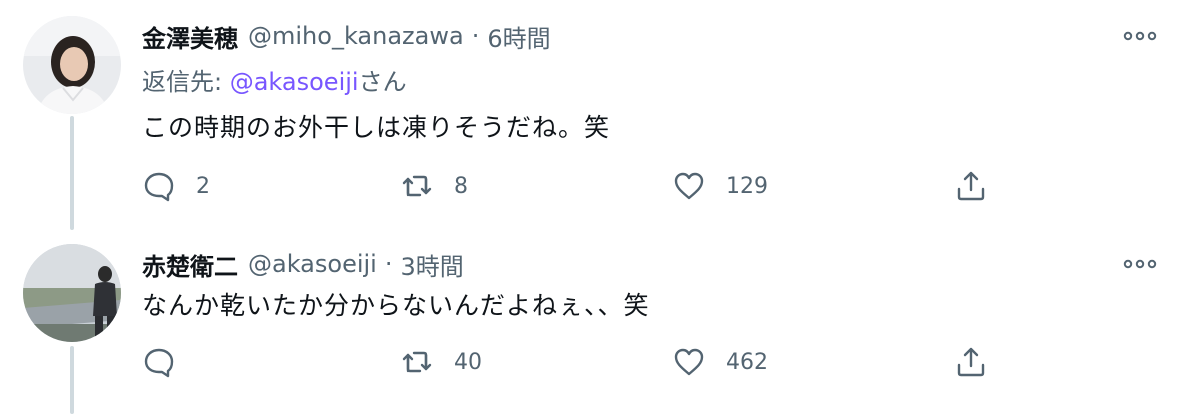 The height and width of the screenshot is (414, 1186). Describe the element at coordinates (720, 362) in the screenshot. I see `like-button: 462` at that location.